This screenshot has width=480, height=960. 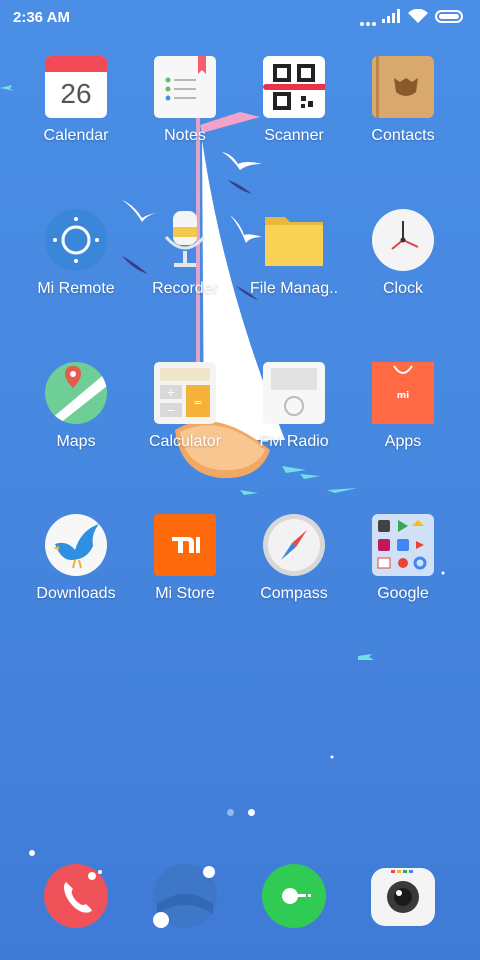 What do you see at coordinates (418, 16) in the screenshot?
I see `wifi-icon` at bounding box center [418, 16].